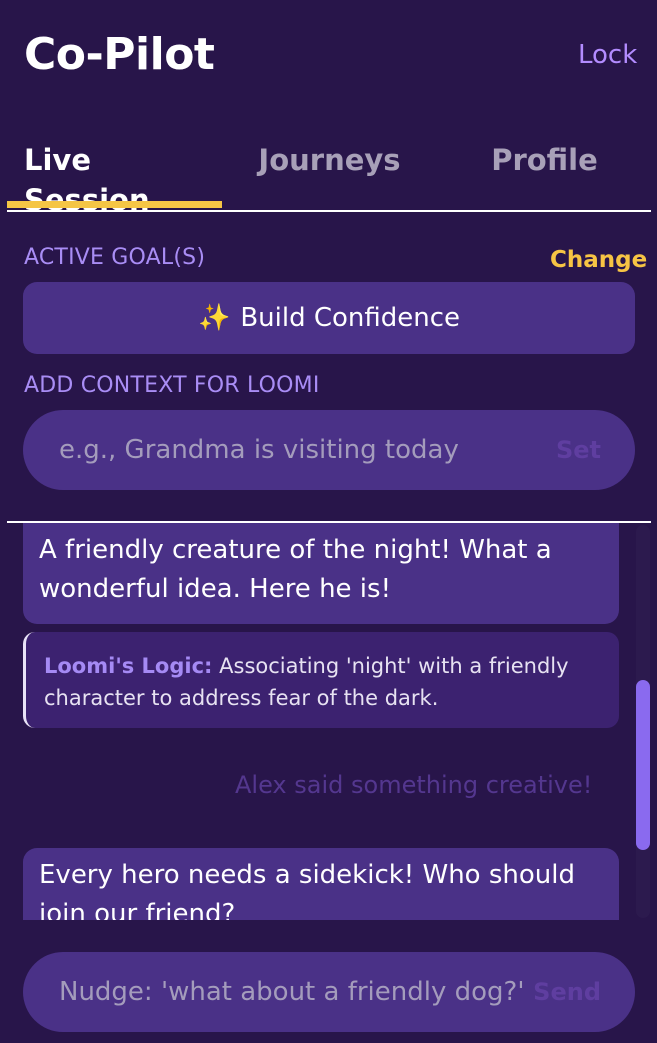 This screenshot has height=1043, width=657. I want to click on set-context-button: Set, so click(595, 450).